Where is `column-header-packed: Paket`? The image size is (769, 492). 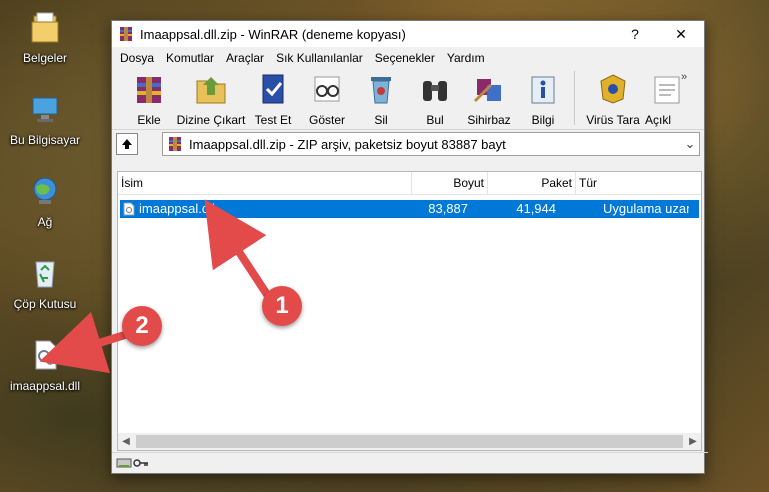 column-header-packed: Paket is located at coordinates (532, 183).